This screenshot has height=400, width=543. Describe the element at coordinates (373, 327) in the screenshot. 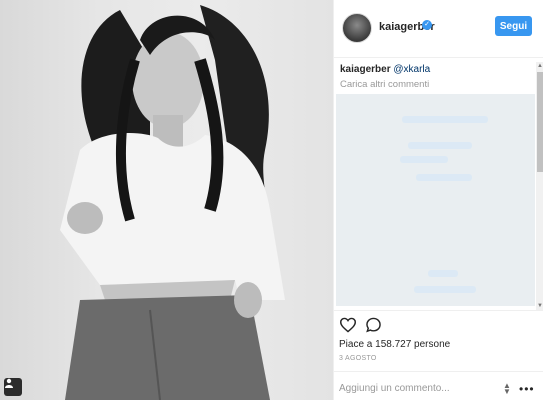

I see `comment-bubble-icon` at that location.